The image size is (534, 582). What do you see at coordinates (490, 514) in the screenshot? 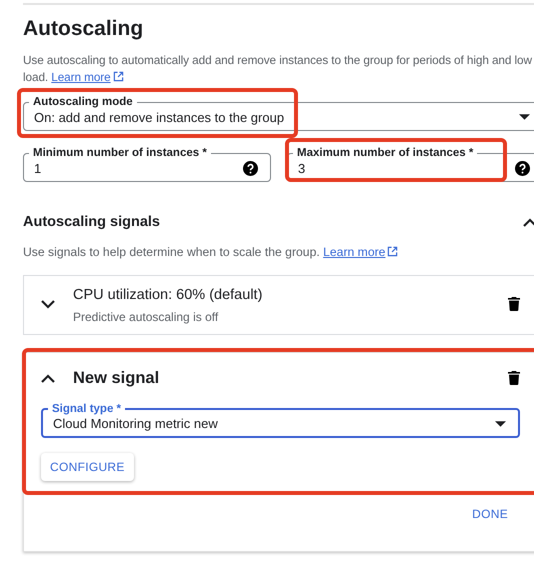
I see `done-button: DONE` at bounding box center [490, 514].